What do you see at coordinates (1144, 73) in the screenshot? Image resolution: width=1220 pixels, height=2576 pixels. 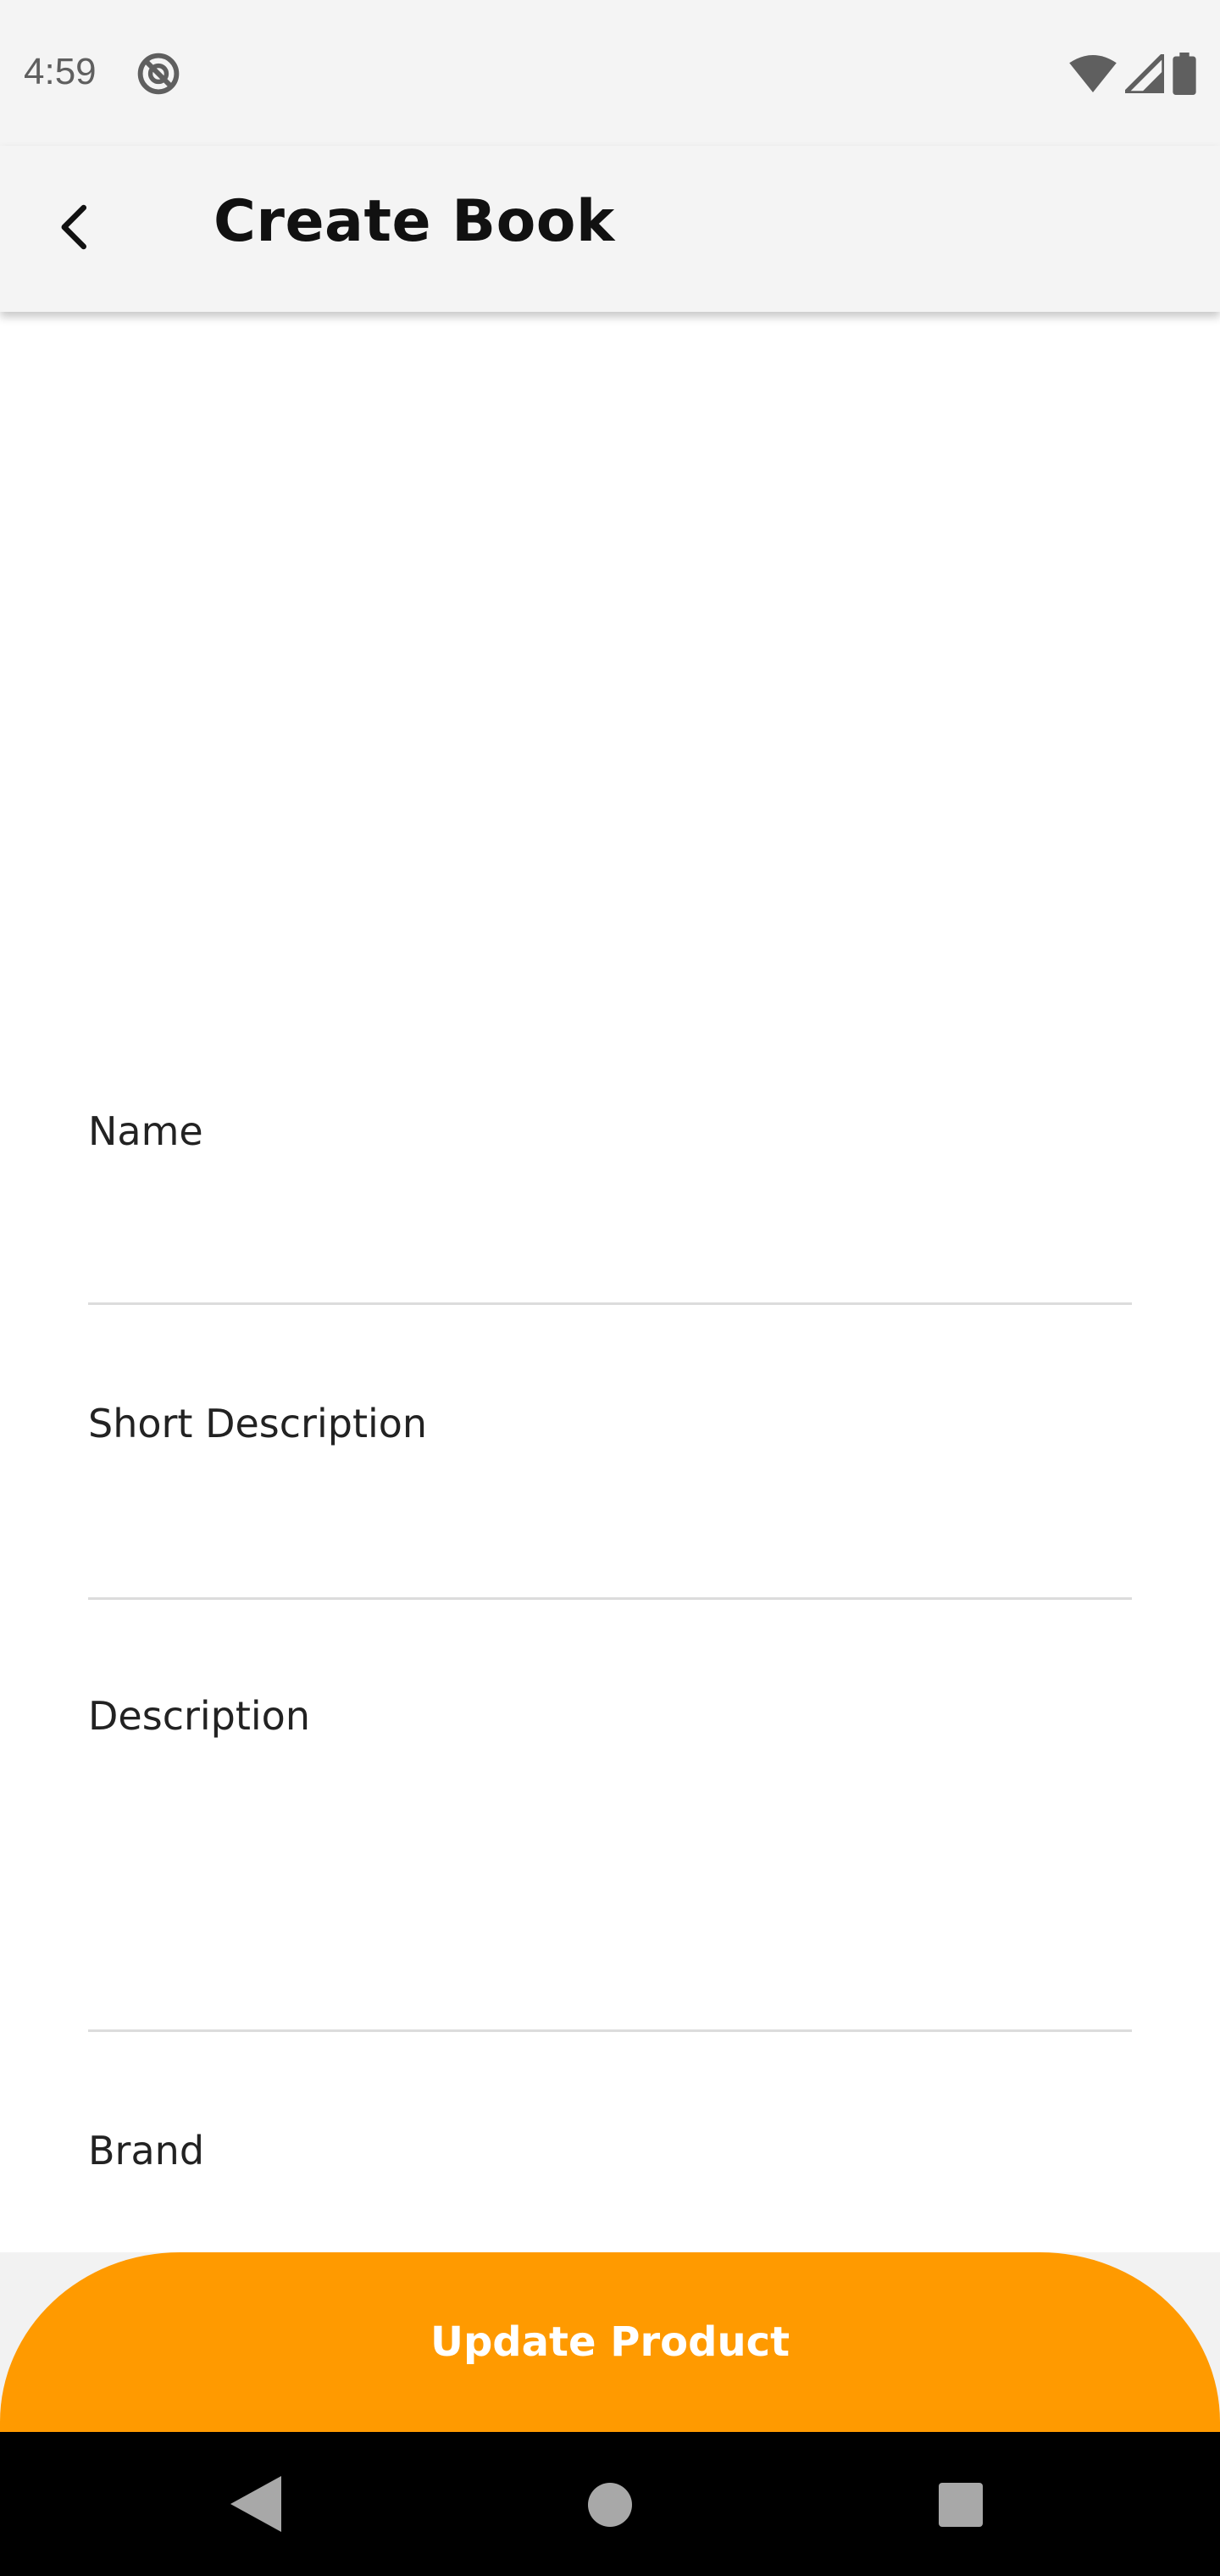 I see `cellular-signal-icon` at bounding box center [1144, 73].